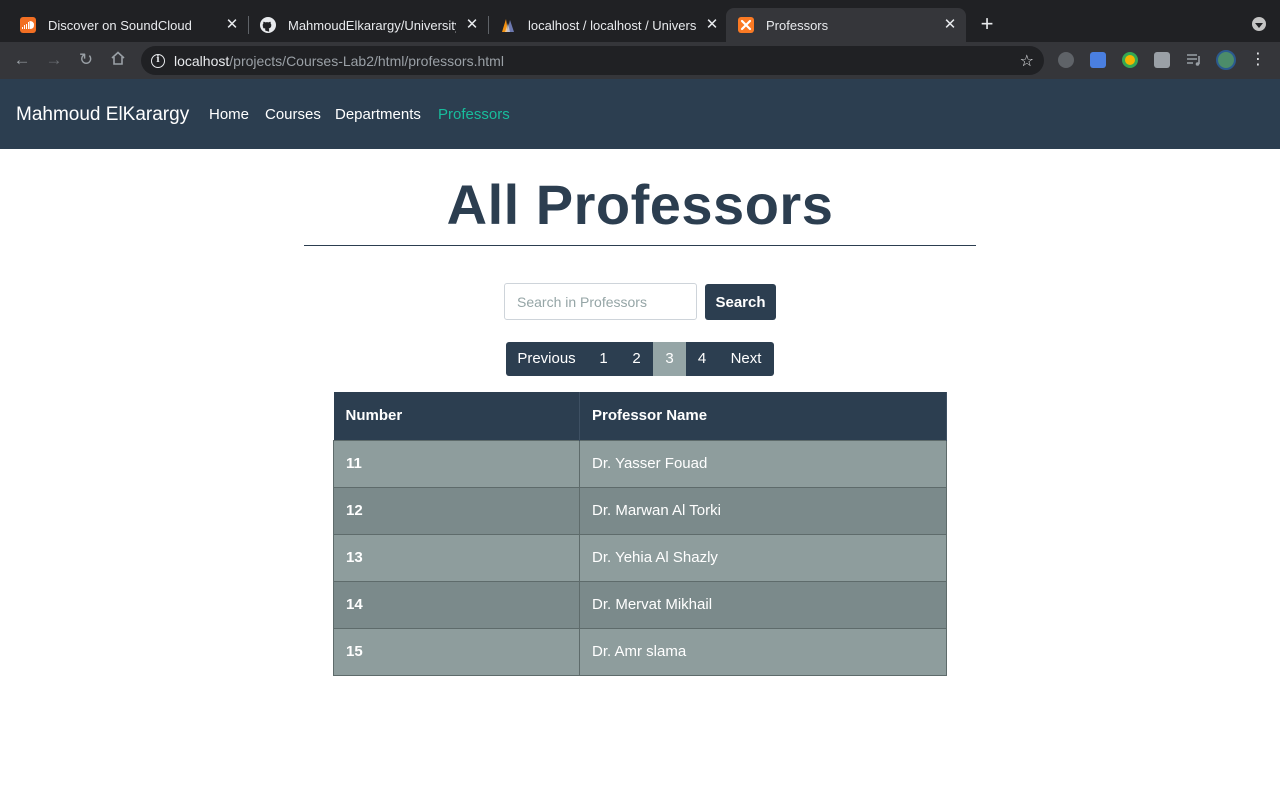 The height and width of the screenshot is (800, 1280). What do you see at coordinates (702, 359) in the screenshot?
I see `pagination-page: 4` at bounding box center [702, 359].